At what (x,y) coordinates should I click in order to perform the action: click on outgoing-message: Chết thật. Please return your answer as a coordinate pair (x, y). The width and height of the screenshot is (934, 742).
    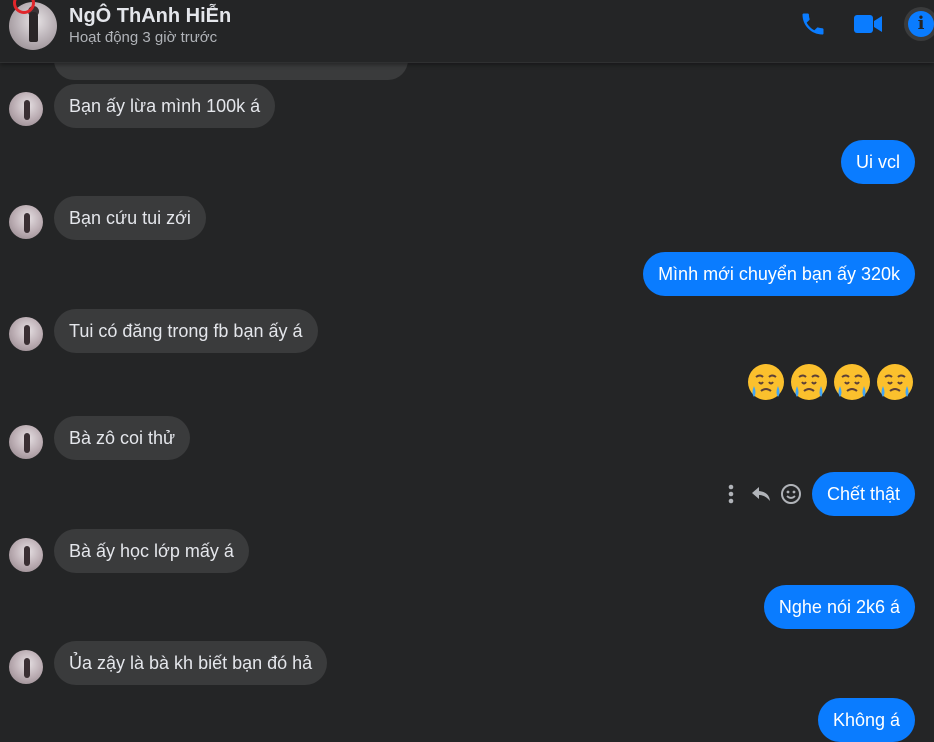
    Looking at the image, I should click on (863, 494).